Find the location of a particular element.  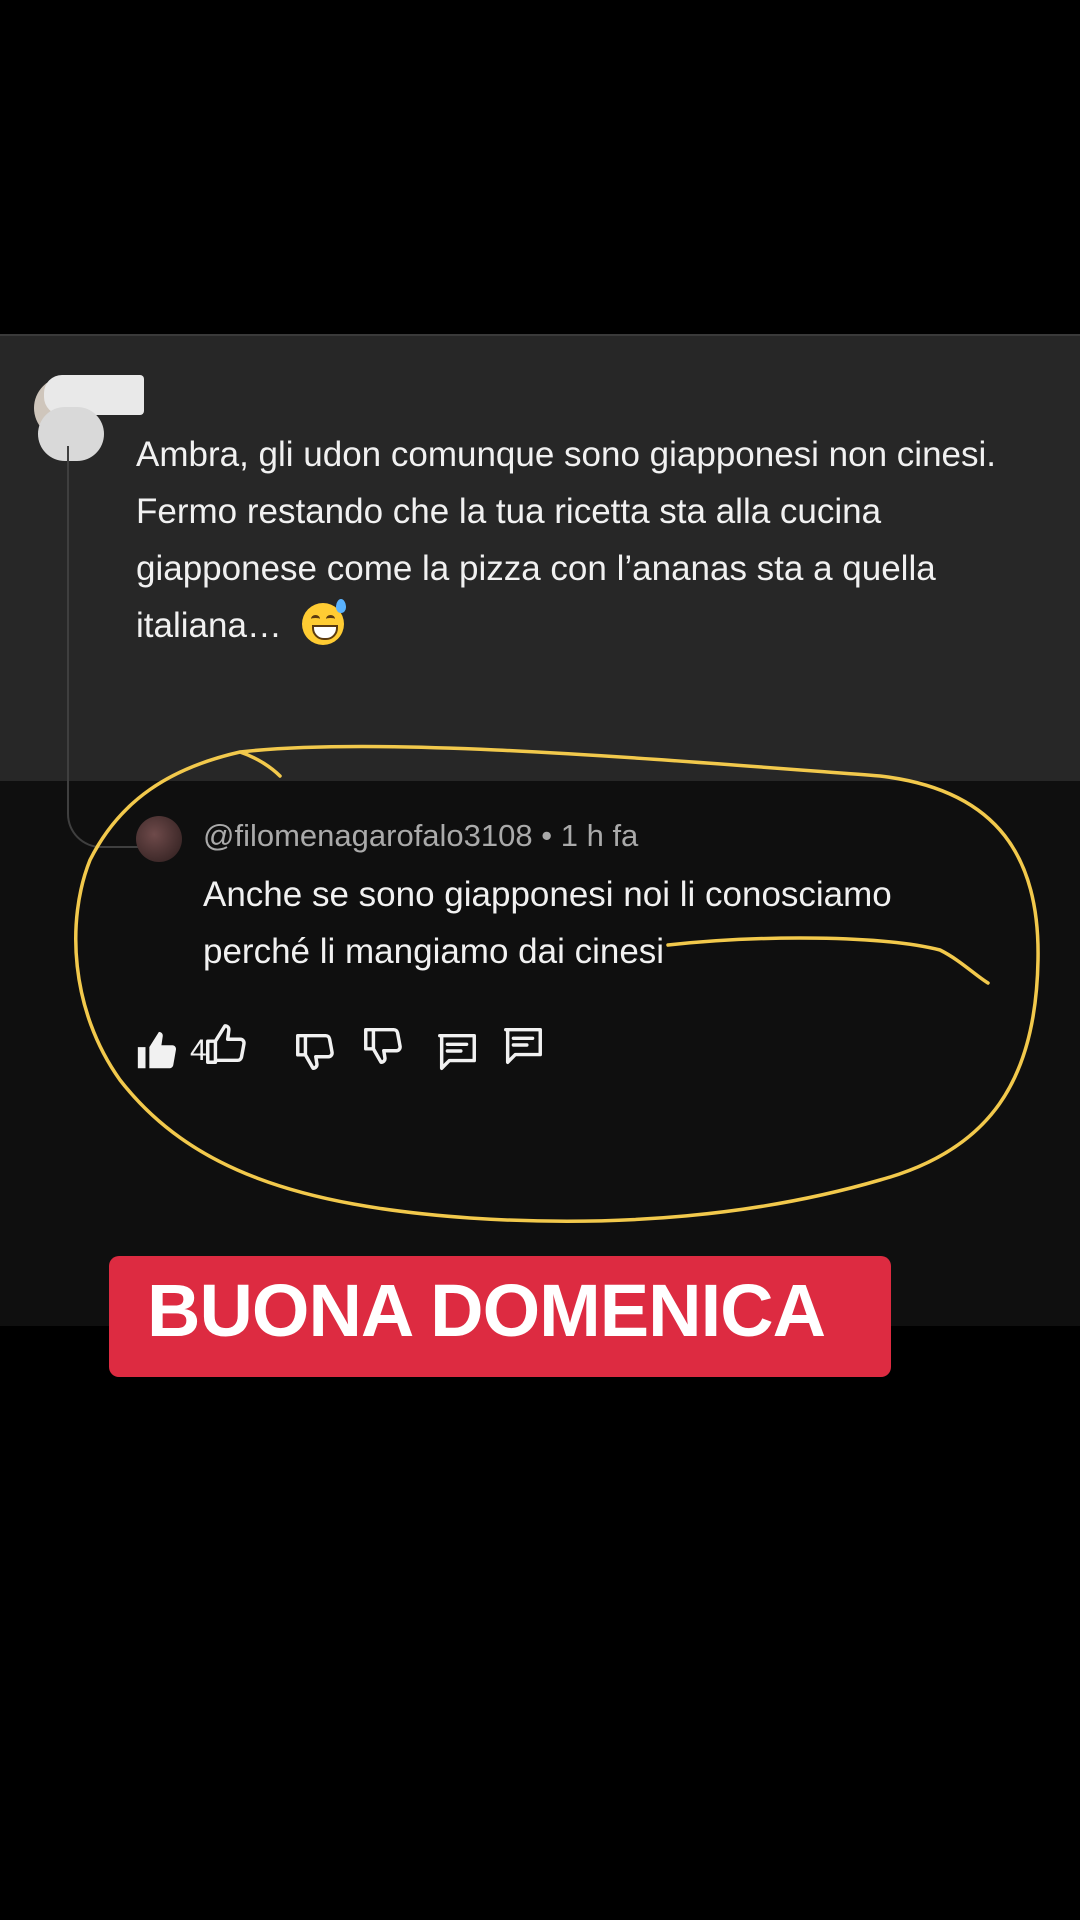

reply-like is located at coordinates (225, 1045).